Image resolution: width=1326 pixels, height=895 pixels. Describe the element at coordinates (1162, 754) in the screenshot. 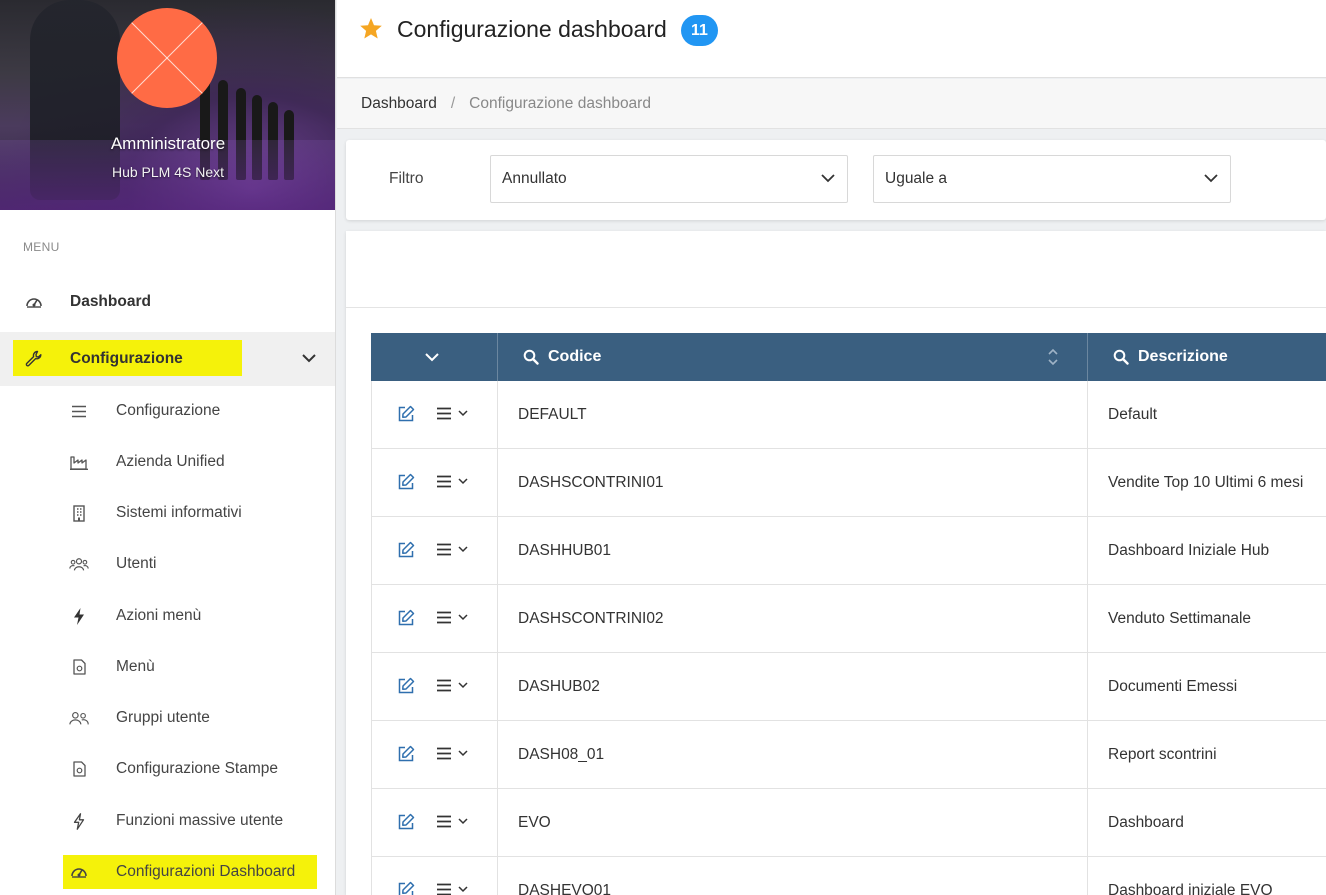

I see `cell-descrizione: Report scontrini` at that location.